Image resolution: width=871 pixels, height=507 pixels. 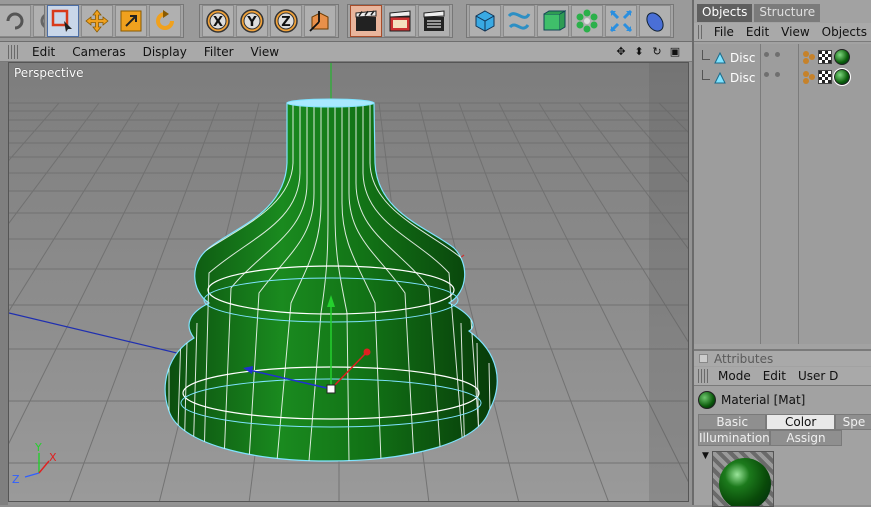 What do you see at coordinates (639, 51) in the screenshot?
I see `zoom-view-icon: ⬍` at bounding box center [639, 51].